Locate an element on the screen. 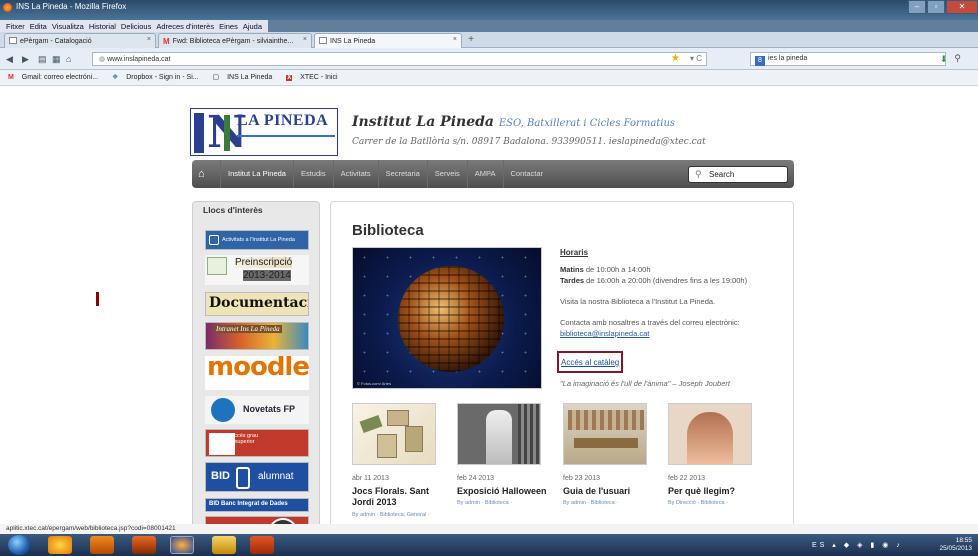  post-title-link: Guia de l'usuari is located at coordinates (613, 491).